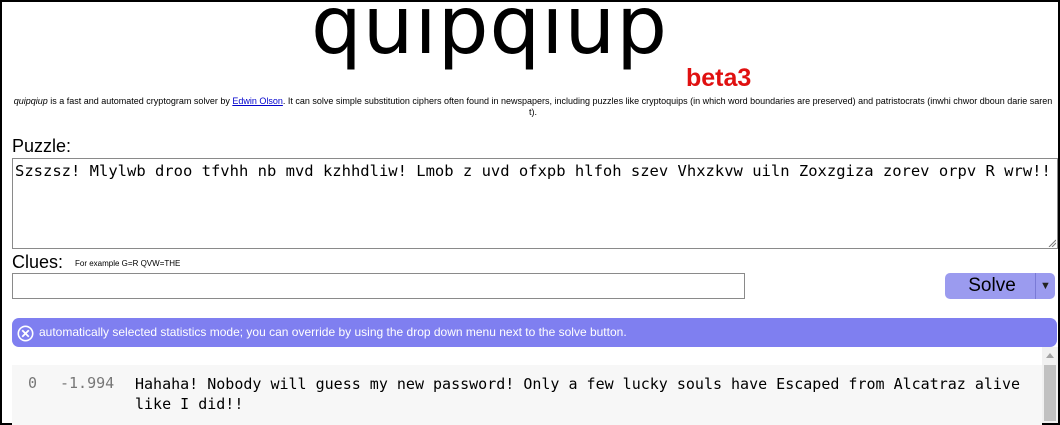 This screenshot has width=1060, height=425. What do you see at coordinates (489, 36) in the screenshot?
I see `site-logo: quipqiup` at bounding box center [489, 36].